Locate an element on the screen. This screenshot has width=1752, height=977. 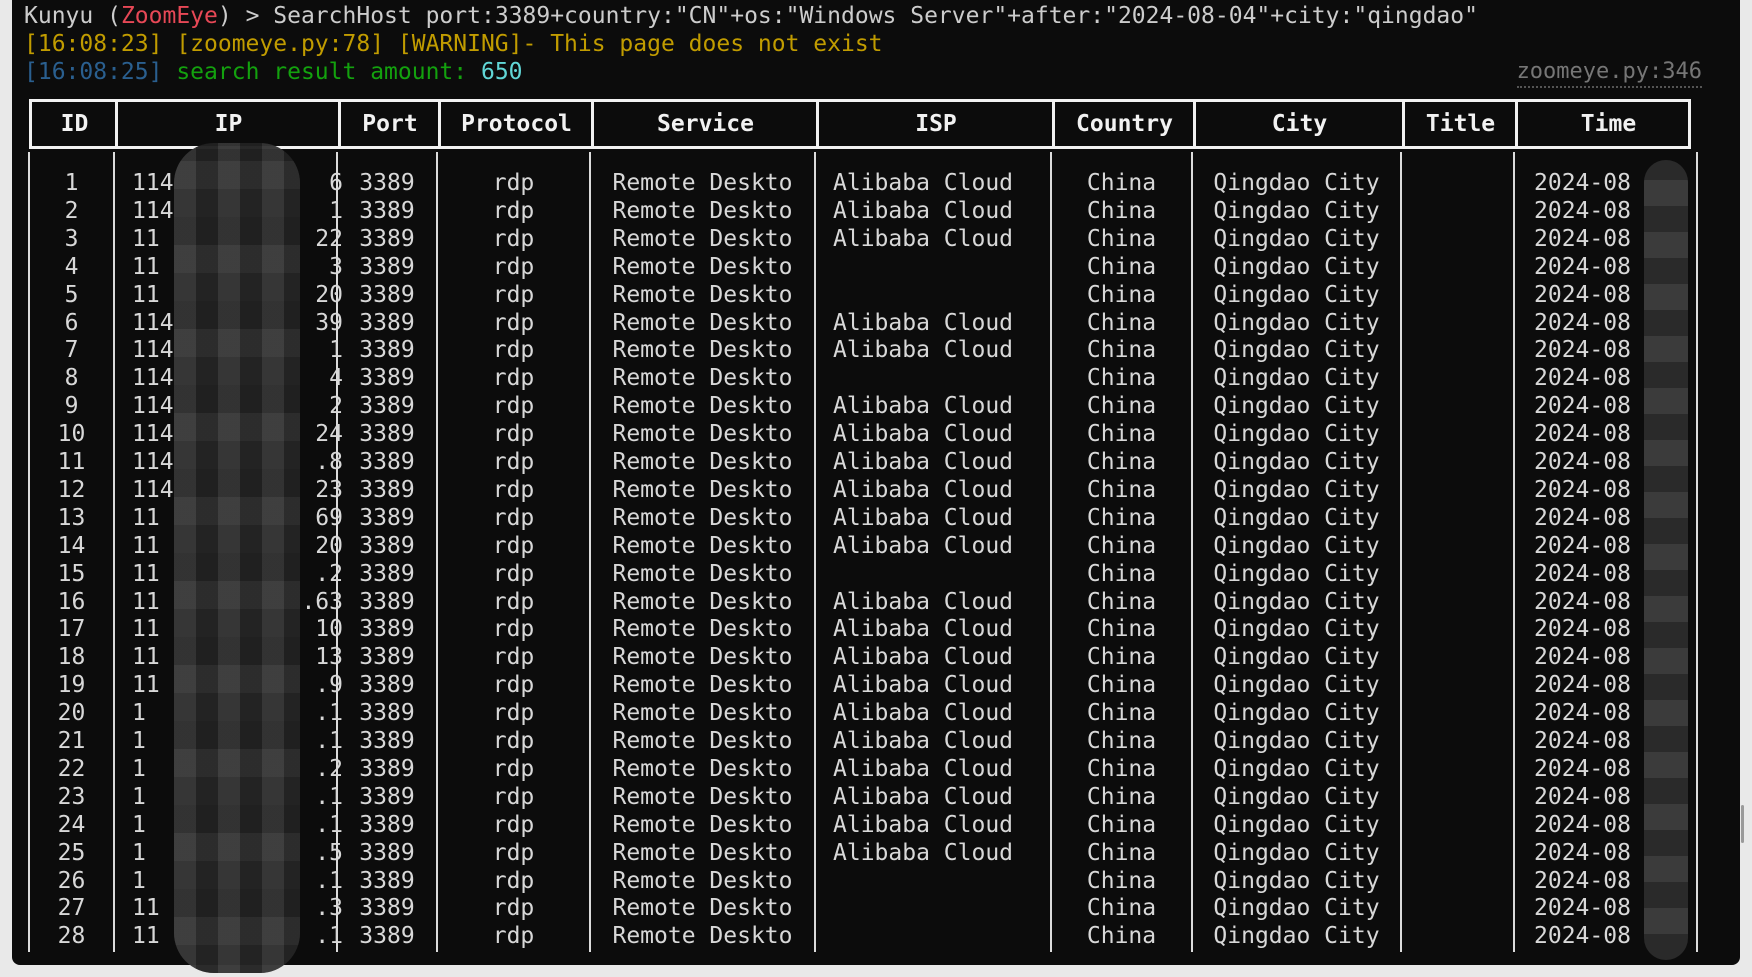
cell-id: 4 is located at coordinates (71, 266).